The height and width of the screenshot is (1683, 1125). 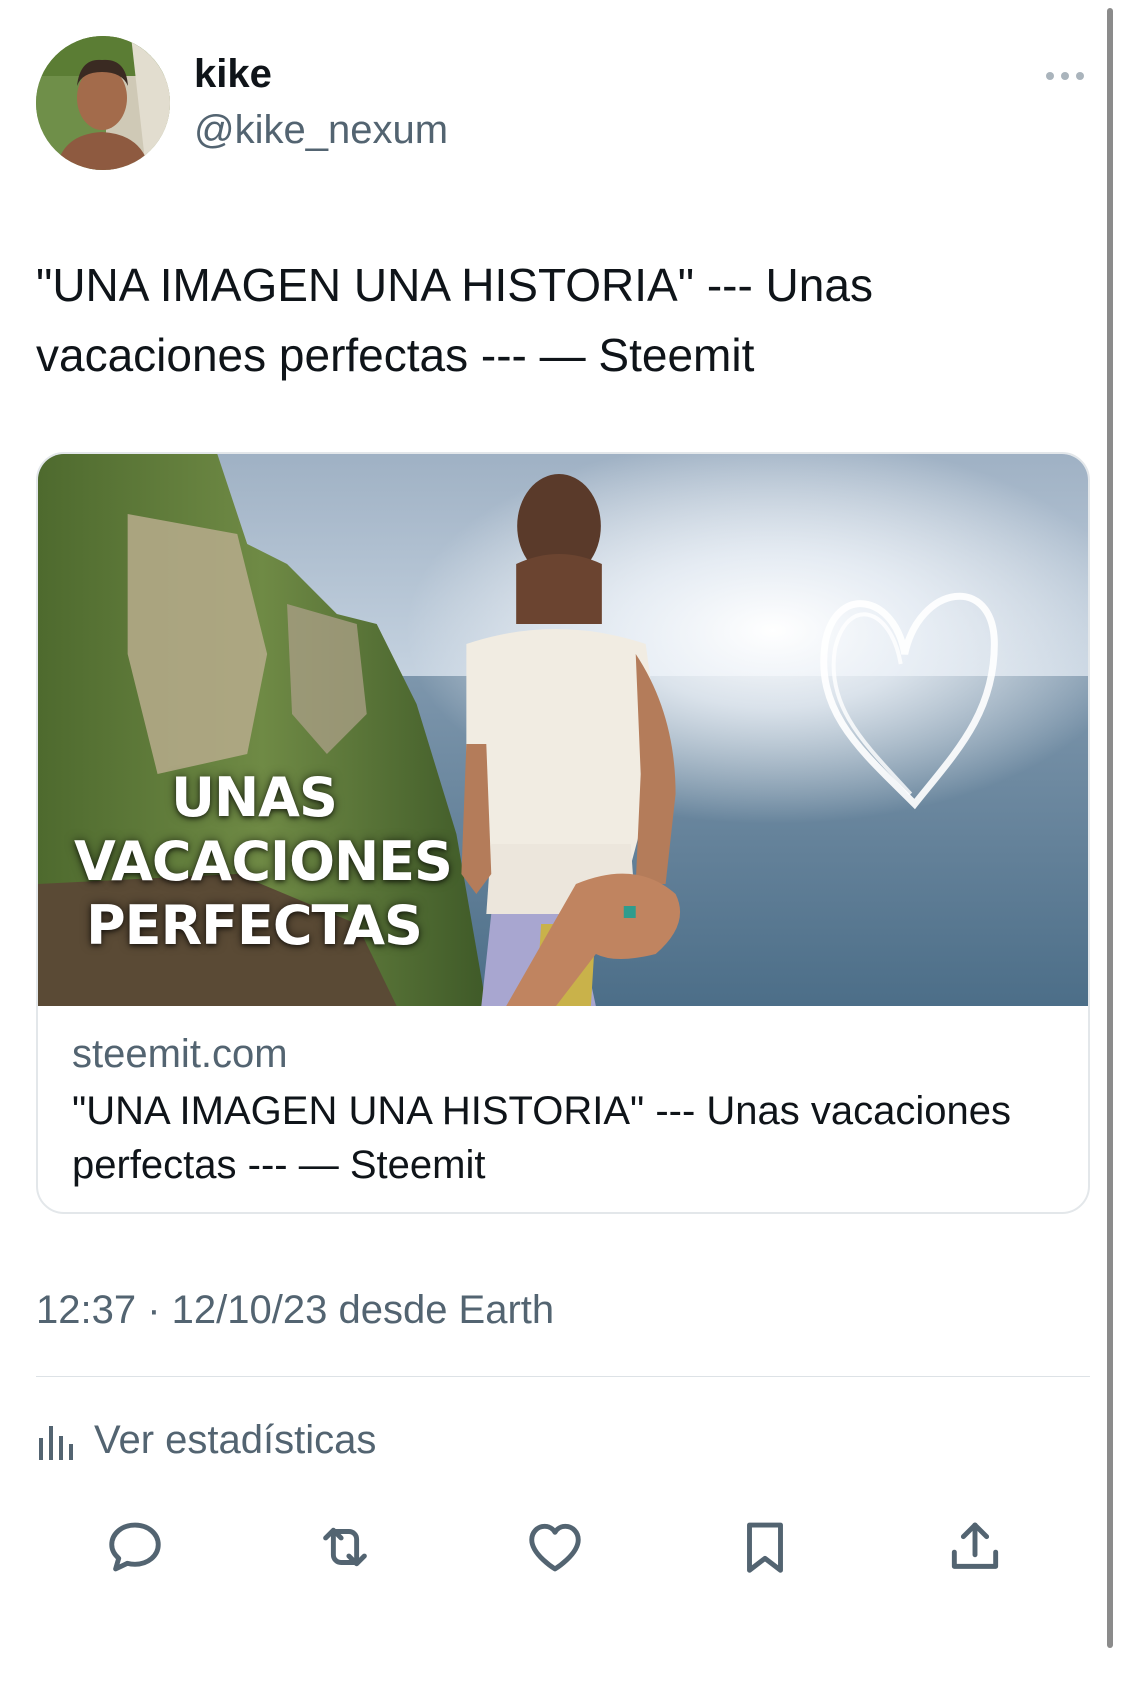 I want to click on reply-button, so click(x=135, y=1547).